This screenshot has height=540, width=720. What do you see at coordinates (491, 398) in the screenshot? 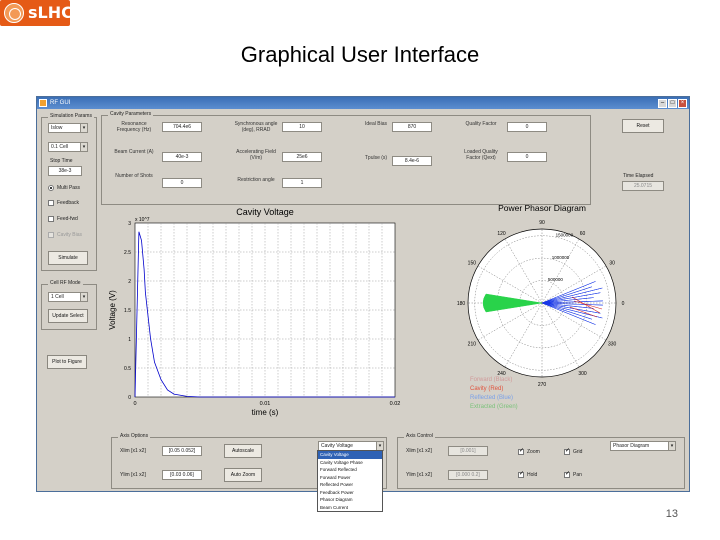
I see `legend-entry: Reflected (Blue)` at bounding box center [491, 398].